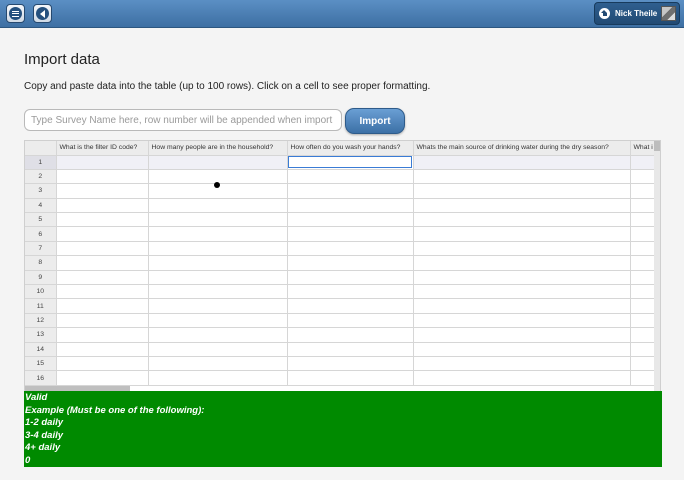 Image resolution: width=684 pixels, height=480 pixels. What do you see at coordinates (342, 14) in the screenshot?
I see `top-bar: Nick Theile` at bounding box center [342, 14].